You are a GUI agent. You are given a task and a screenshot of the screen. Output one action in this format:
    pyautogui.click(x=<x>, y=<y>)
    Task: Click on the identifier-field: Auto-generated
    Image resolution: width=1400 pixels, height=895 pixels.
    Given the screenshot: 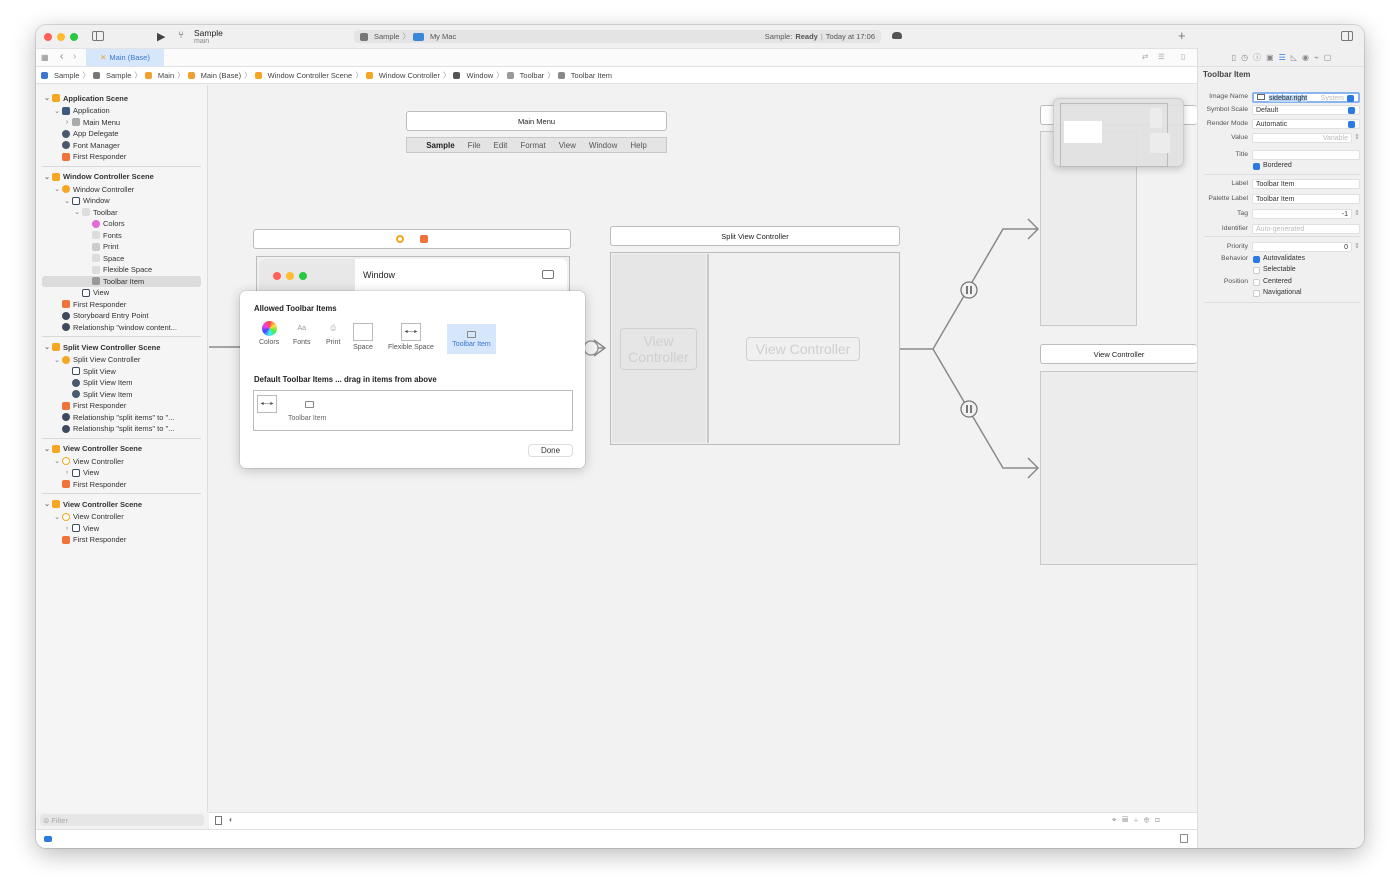 What is the action you would take?
    pyautogui.click(x=1306, y=229)
    